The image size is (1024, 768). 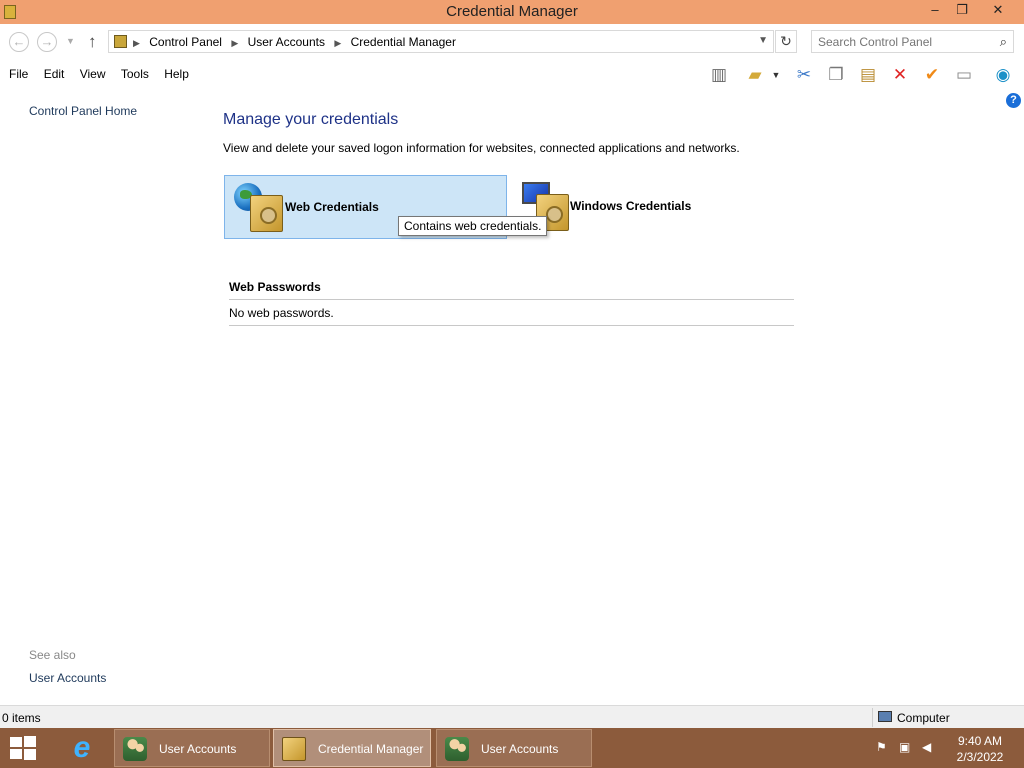 What do you see at coordinates (281, 313) in the screenshot?
I see `empty-state-message: No web passwords.` at bounding box center [281, 313].